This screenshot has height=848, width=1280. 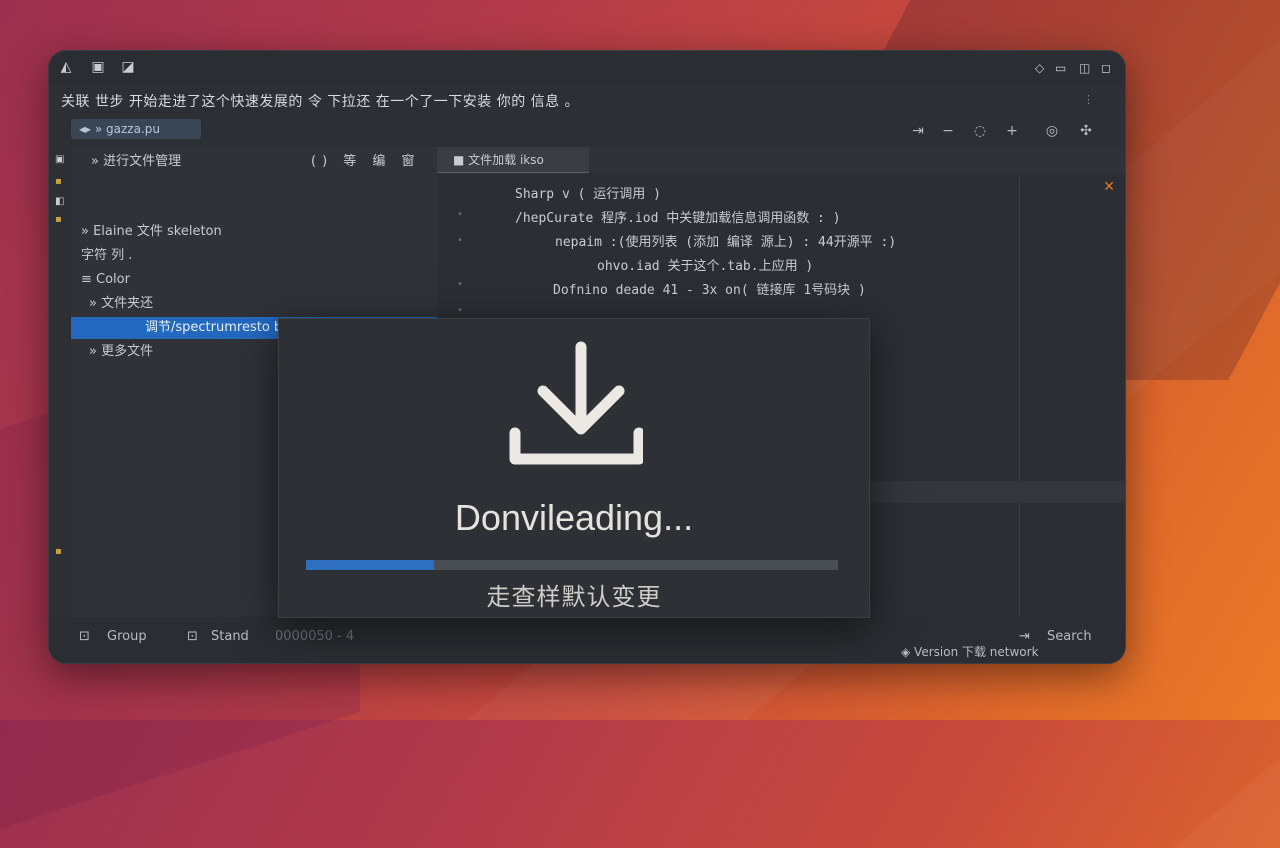 I want to click on download-progress-fill, so click(x=370, y=565).